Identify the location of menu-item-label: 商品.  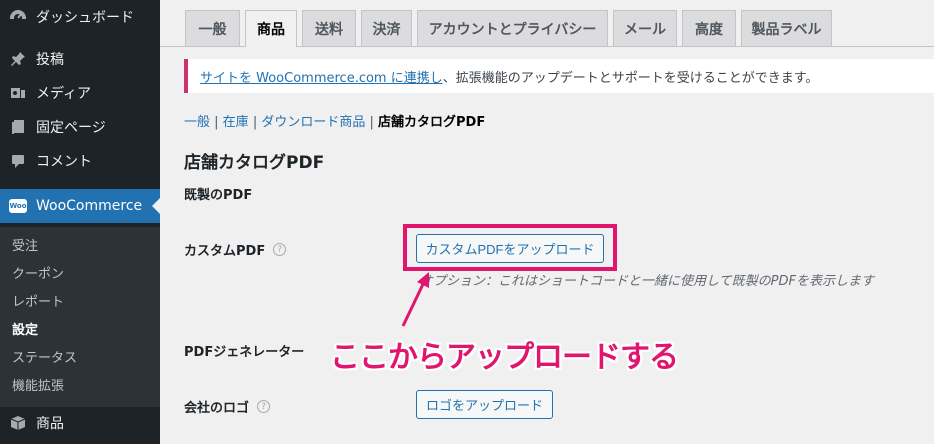
(50, 424).